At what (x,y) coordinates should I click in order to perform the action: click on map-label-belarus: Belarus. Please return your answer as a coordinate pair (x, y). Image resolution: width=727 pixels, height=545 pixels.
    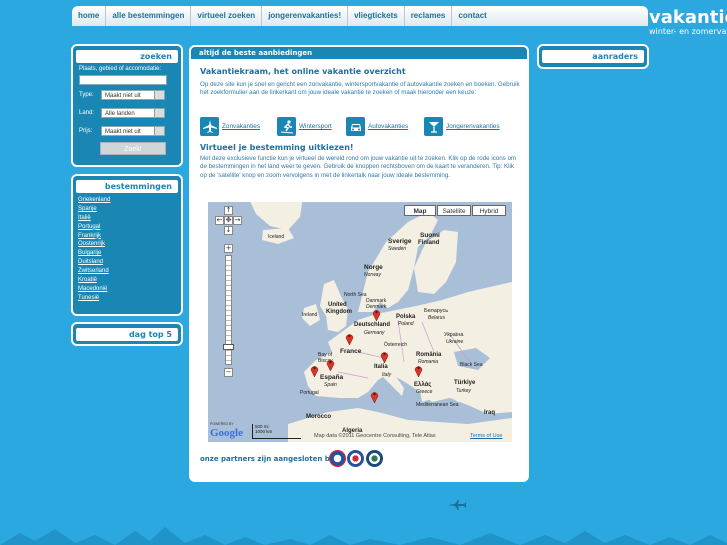
    Looking at the image, I should click on (436, 318).